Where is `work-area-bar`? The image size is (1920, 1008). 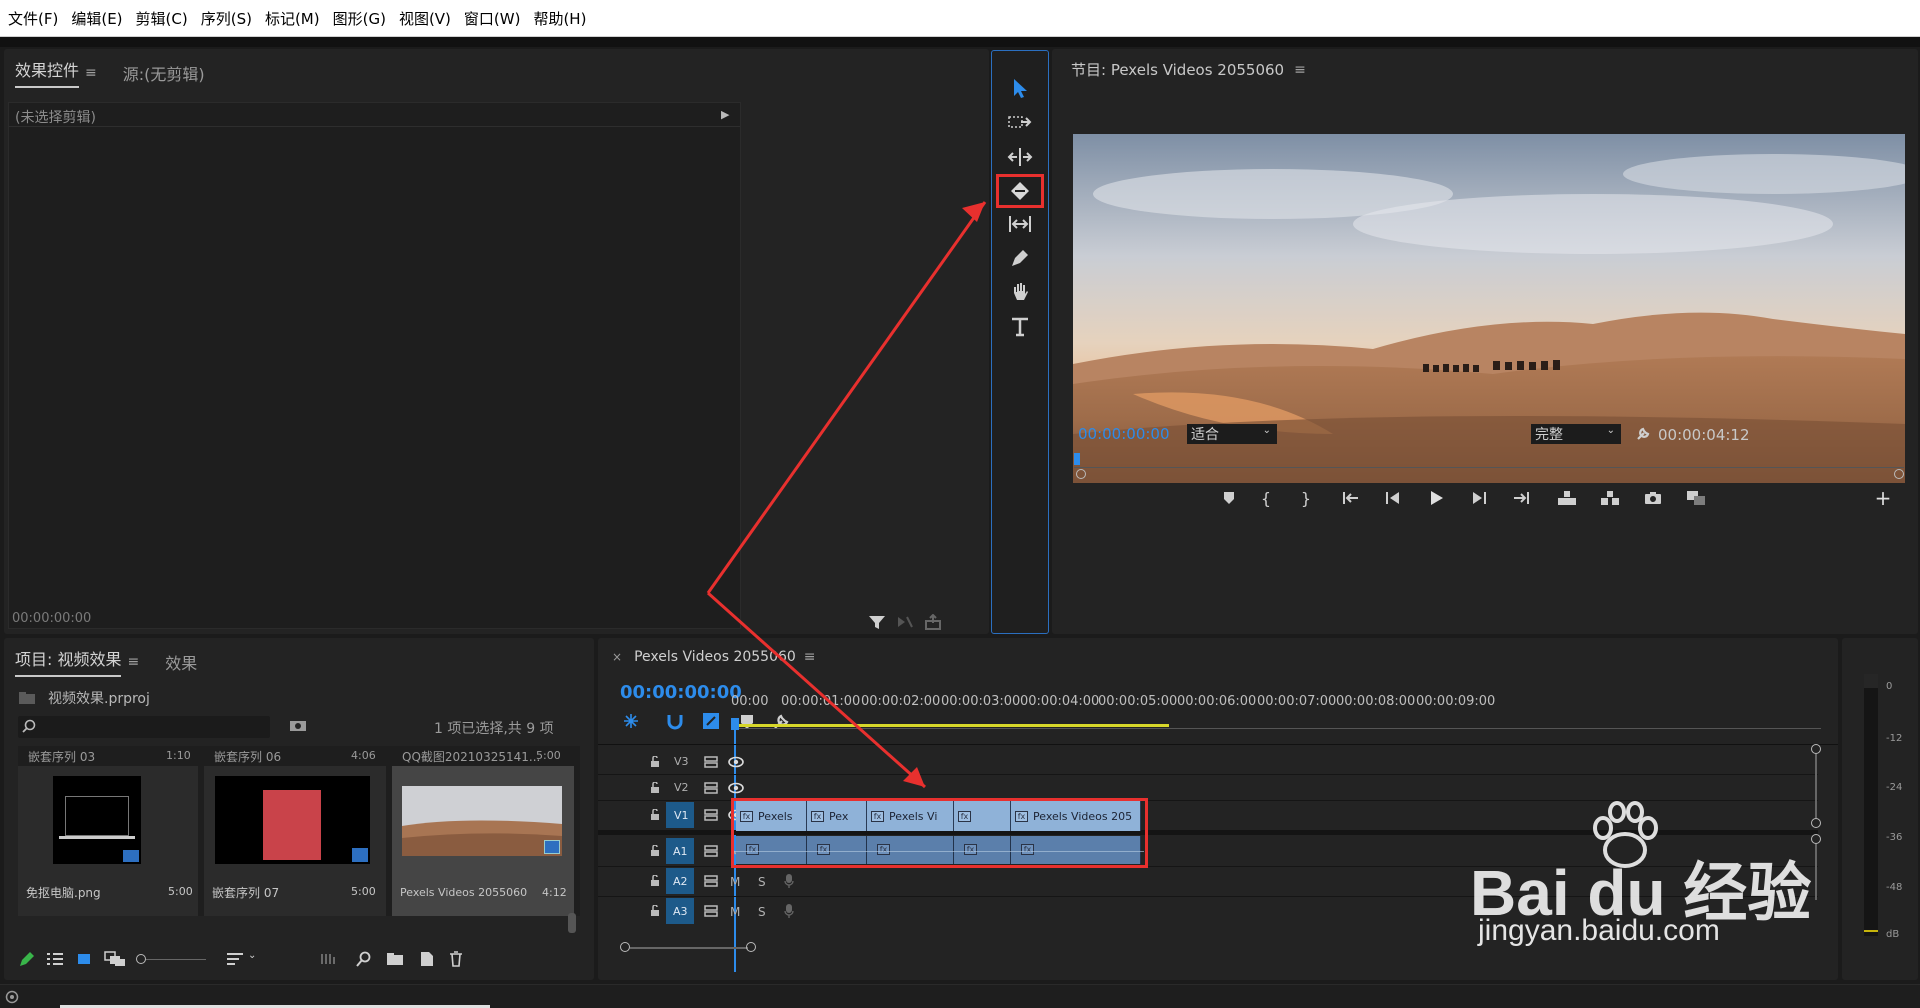
work-area-bar is located at coordinates (950, 725).